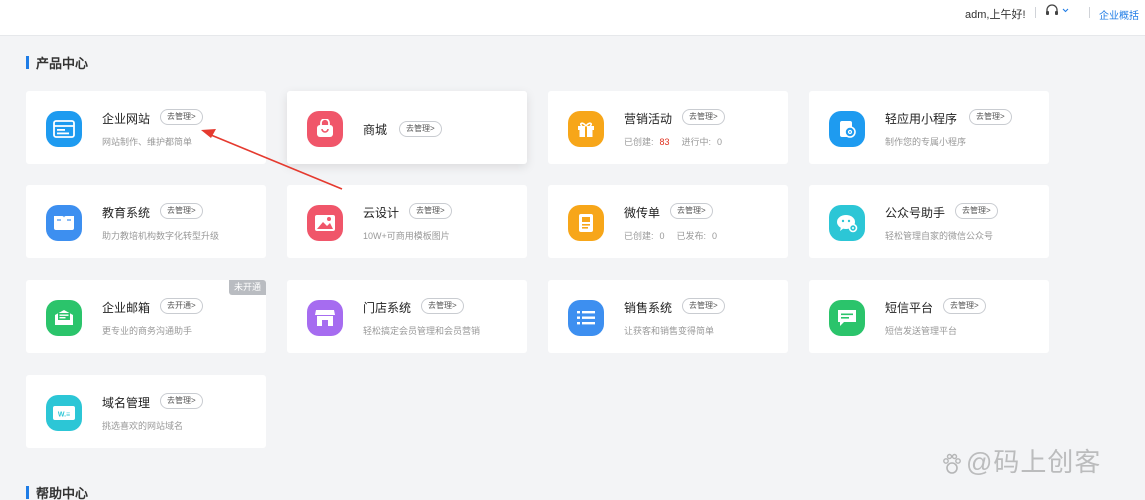 The height and width of the screenshot is (500, 1145). What do you see at coordinates (272, 159) in the screenshot?
I see `annotation-arrow` at bounding box center [272, 159].